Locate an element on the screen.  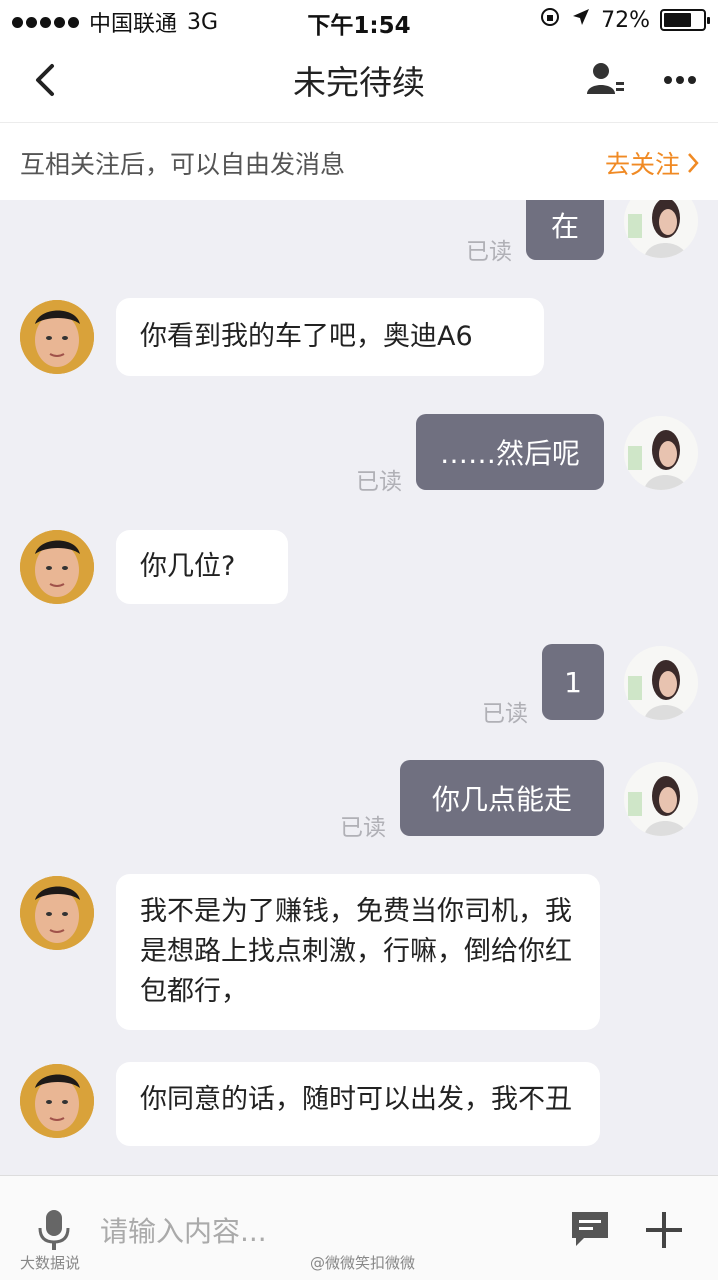
status-bar: 中国联通 3G 下午1:54 72% is located at coordinates (359, 20).